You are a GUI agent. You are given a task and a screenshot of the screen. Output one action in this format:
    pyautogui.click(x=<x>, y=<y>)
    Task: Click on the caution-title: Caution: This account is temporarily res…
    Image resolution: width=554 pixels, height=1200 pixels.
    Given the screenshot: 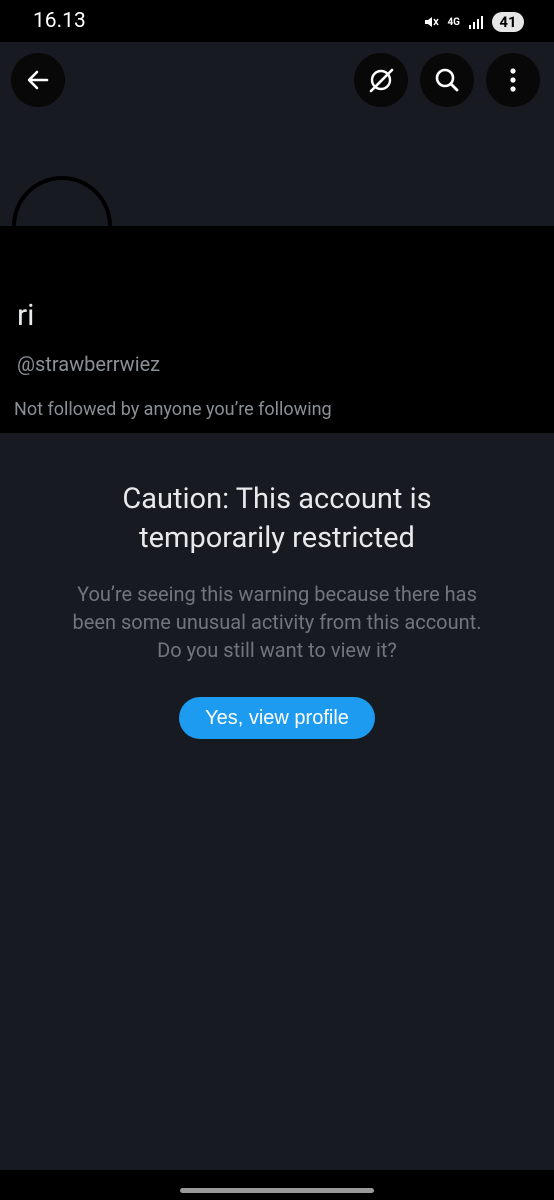 What is the action you would take?
    pyautogui.click(x=277, y=519)
    